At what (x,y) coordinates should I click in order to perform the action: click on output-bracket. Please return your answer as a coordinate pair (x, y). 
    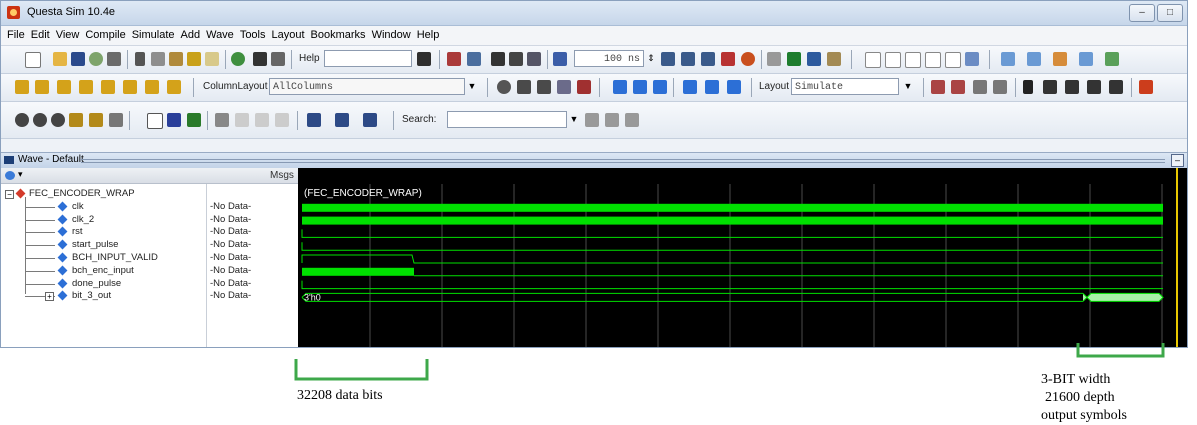
    Looking at the image, I should click on (1120, 350).